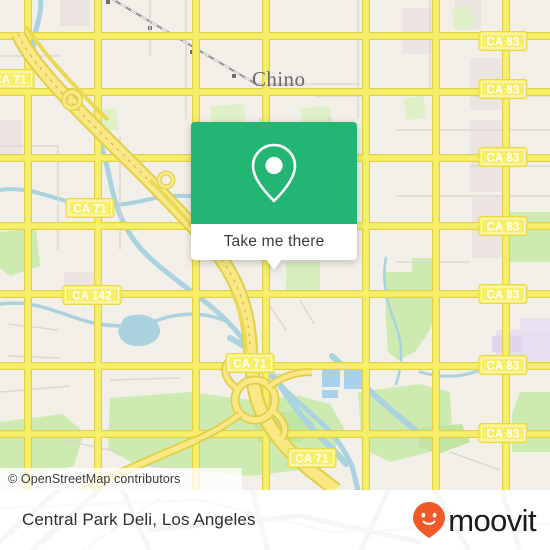 The width and height of the screenshot is (550, 550). I want to click on callout-green-panel, so click(274, 173).